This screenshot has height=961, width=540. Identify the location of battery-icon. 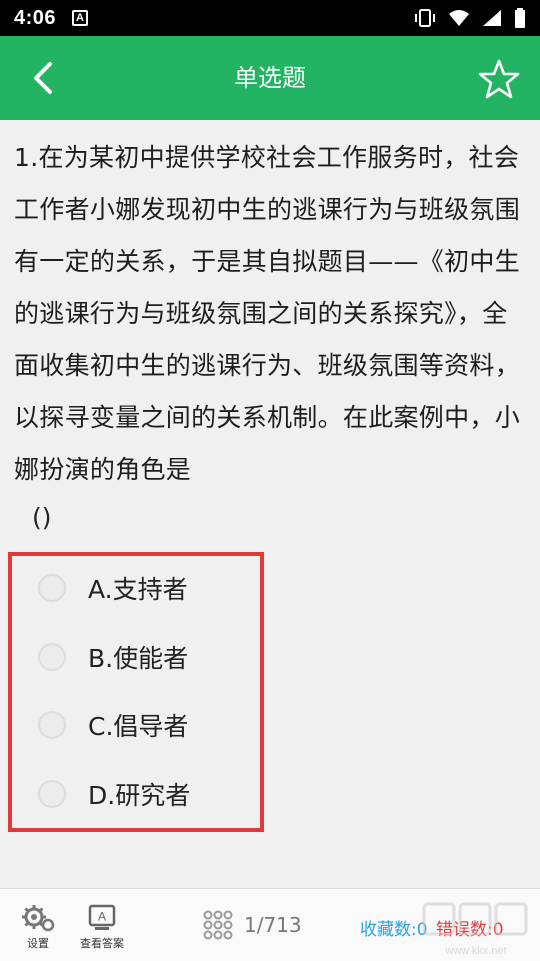
(520, 18).